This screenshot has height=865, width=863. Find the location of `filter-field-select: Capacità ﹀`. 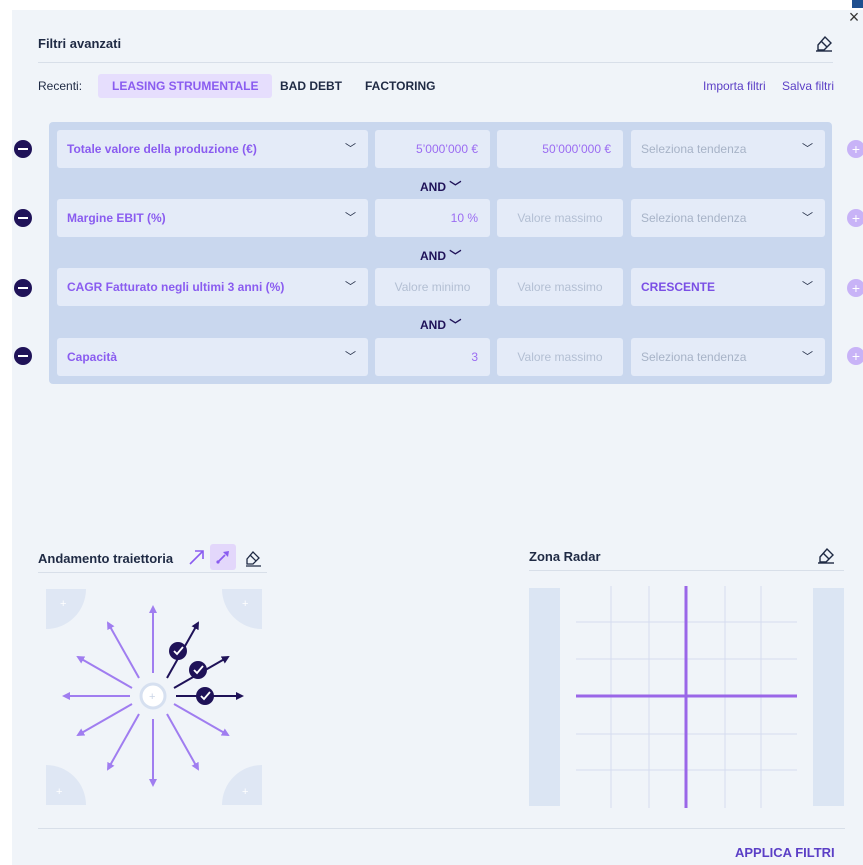

filter-field-select: Capacità ﹀ is located at coordinates (212, 357).